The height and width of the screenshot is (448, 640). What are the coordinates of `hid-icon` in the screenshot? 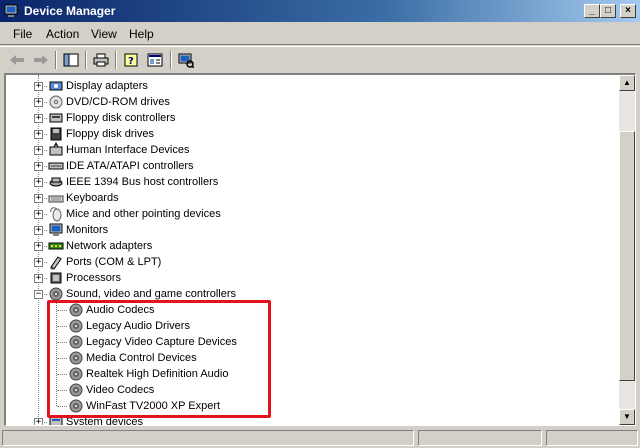 It's located at (56, 149).